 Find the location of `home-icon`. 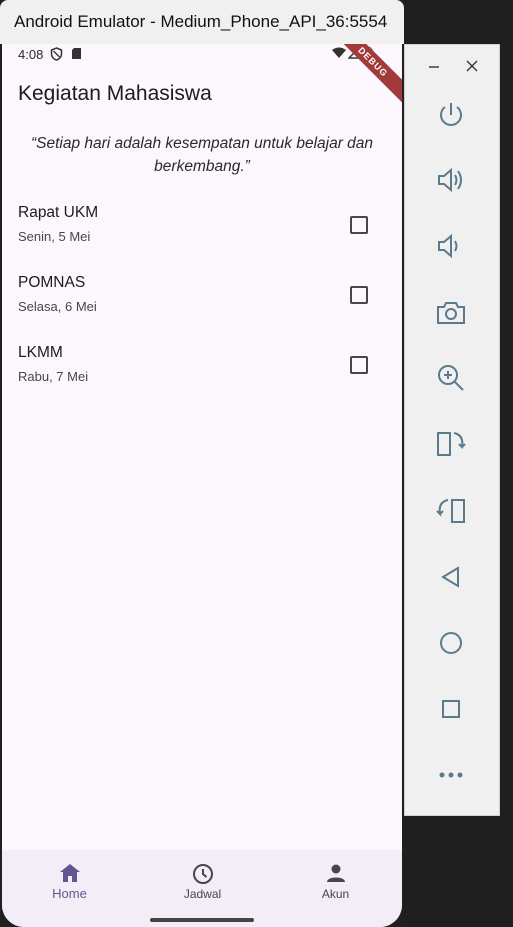

home-icon is located at coordinates (70, 875).